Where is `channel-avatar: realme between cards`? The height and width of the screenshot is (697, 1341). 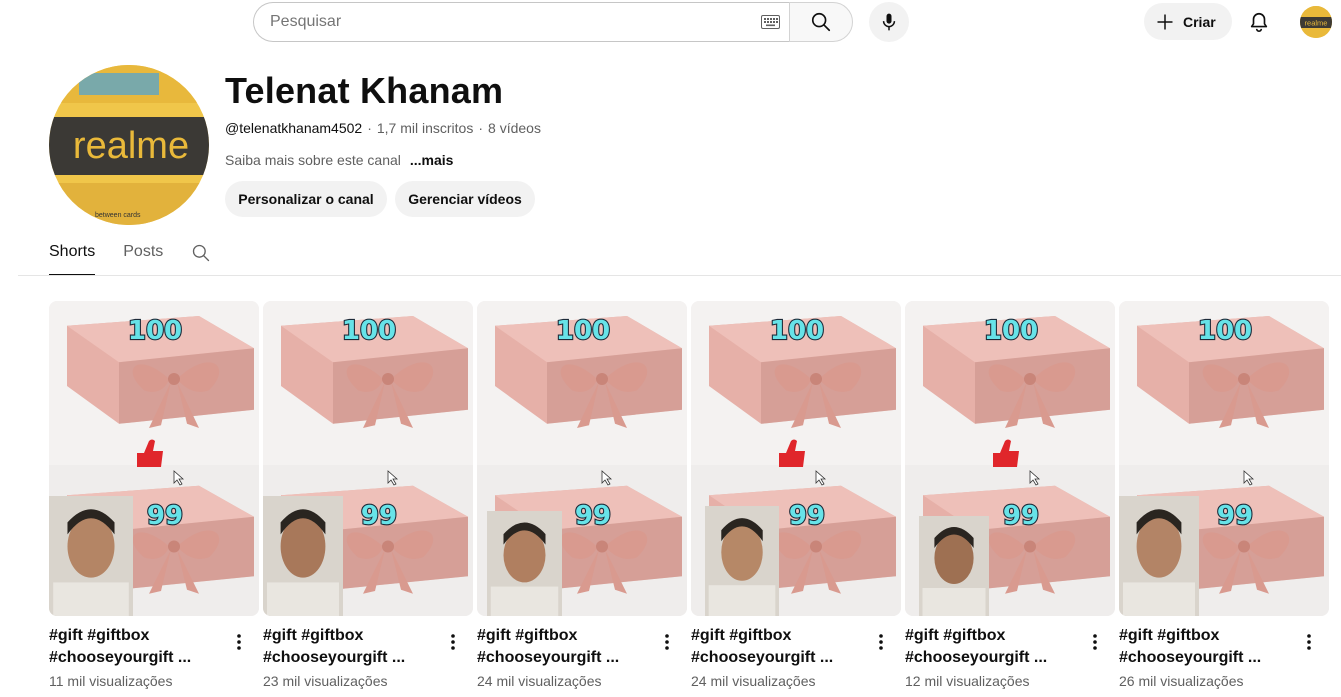
channel-avatar: realme between cards is located at coordinates (129, 145).